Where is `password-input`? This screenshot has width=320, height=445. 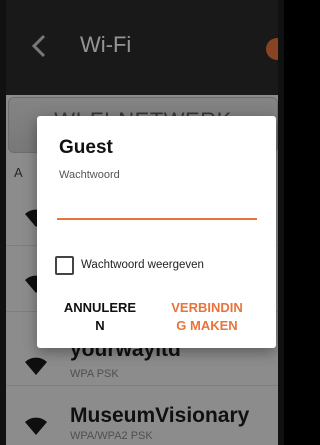 password-input is located at coordinates (157, 208).